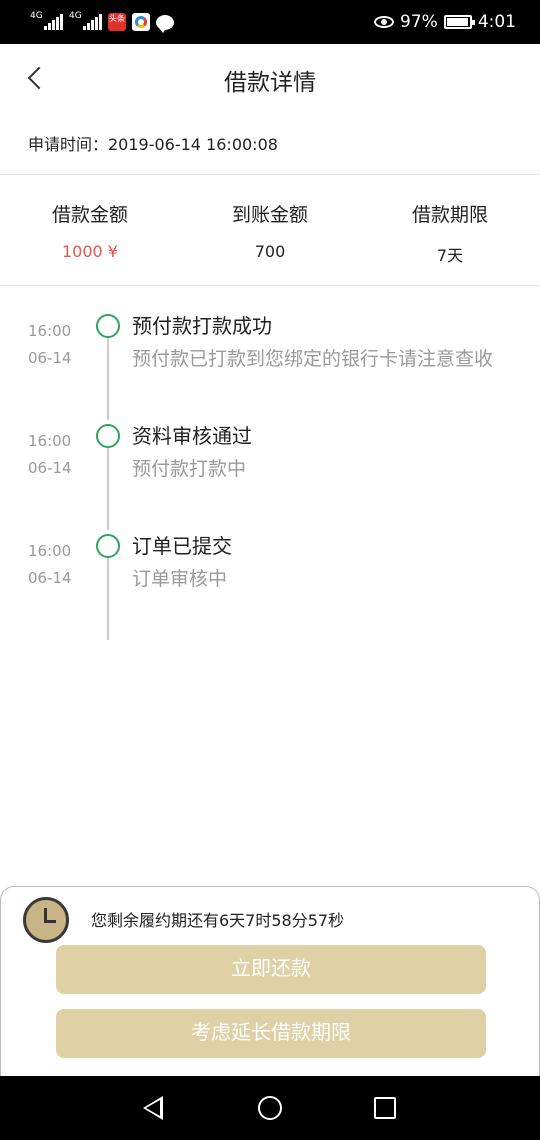  Describe the element at coordinates (385, 1108) in the screenshot. I see `nav-recent-apps-icon` at that location.